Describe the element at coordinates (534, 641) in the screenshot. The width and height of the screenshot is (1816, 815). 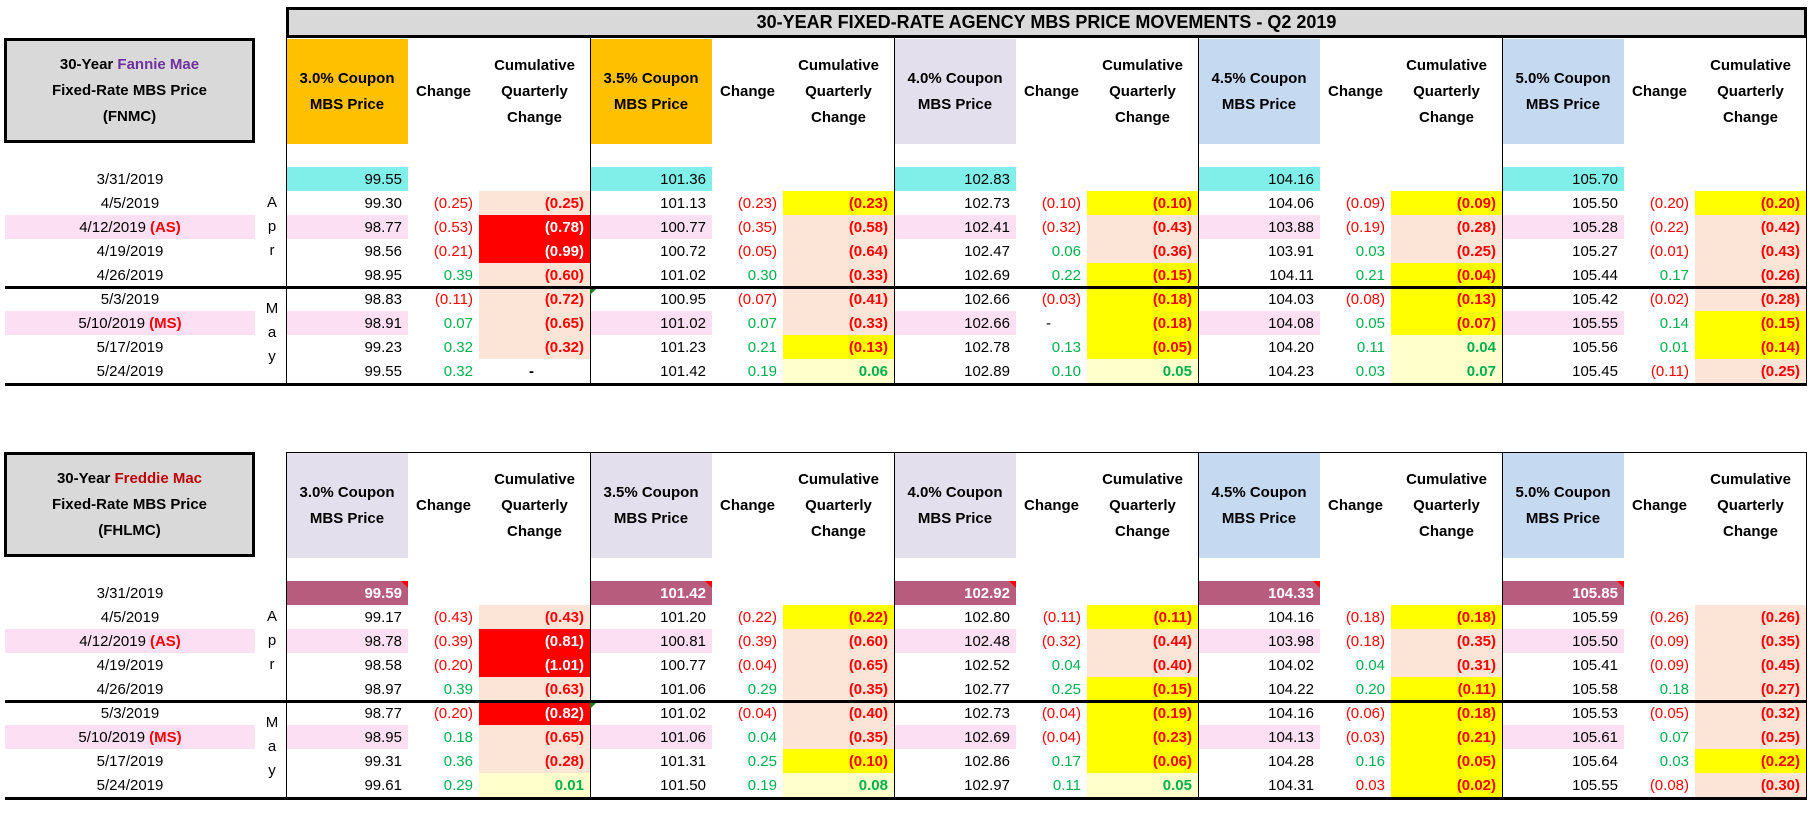
I see `cumulative-change-cell: (0.81)` at that location.